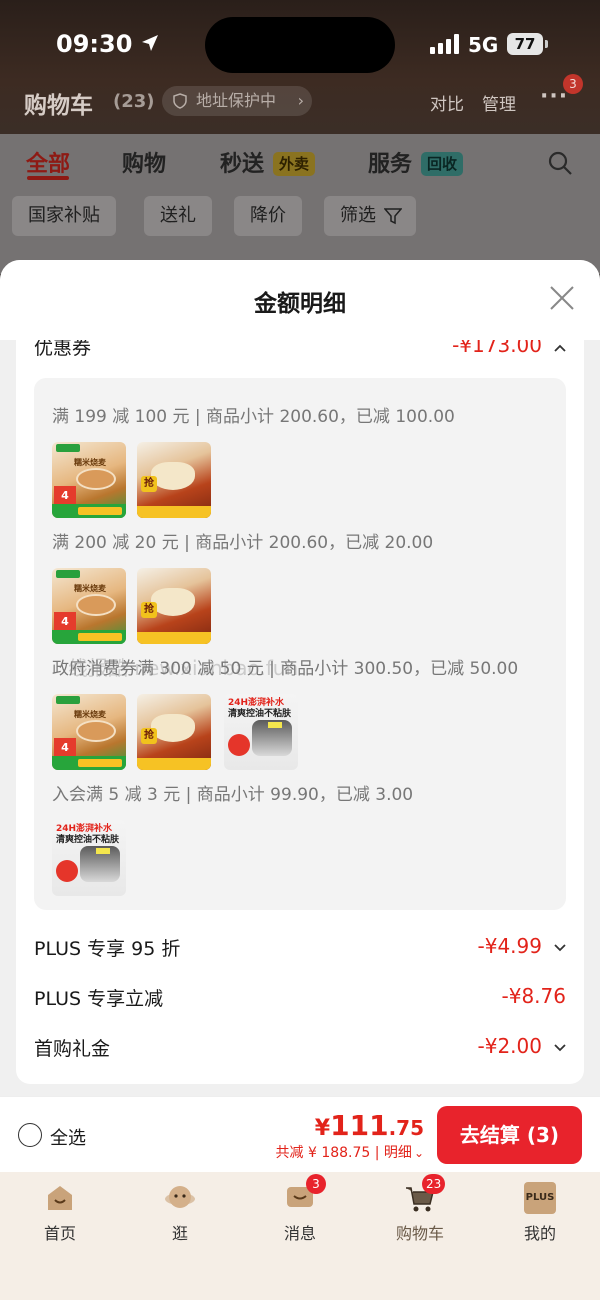 This screenshot has height=1300, width=600. I want to click on coupon-line-2: 满 200 减 20 元 | 商品小计 200.60，已减 20.00, so click(243, 543).